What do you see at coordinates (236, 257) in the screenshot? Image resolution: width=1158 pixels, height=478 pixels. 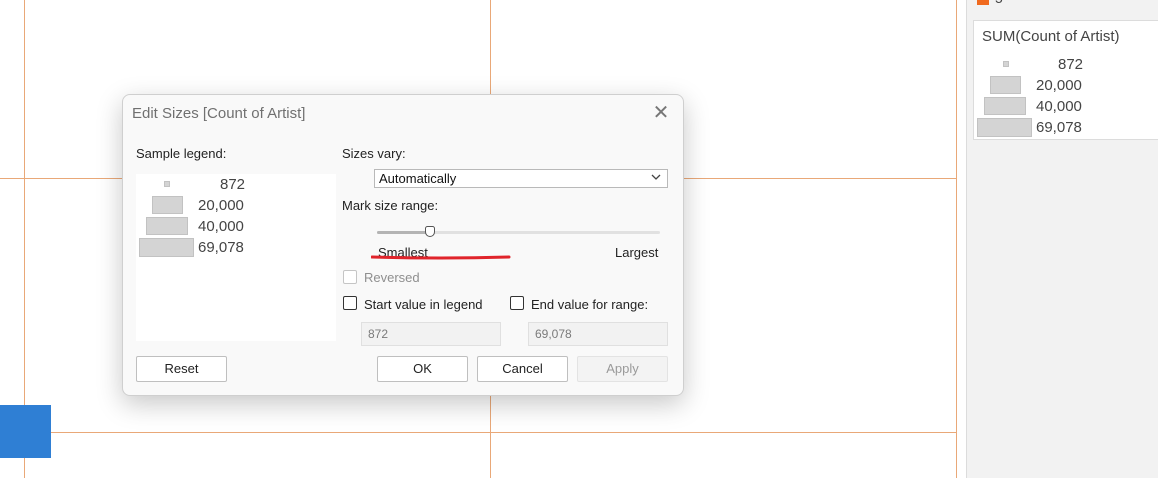 I see `sample-legend-box: 872 20,000 40,000 69,078` at bounding box center [236, 257].